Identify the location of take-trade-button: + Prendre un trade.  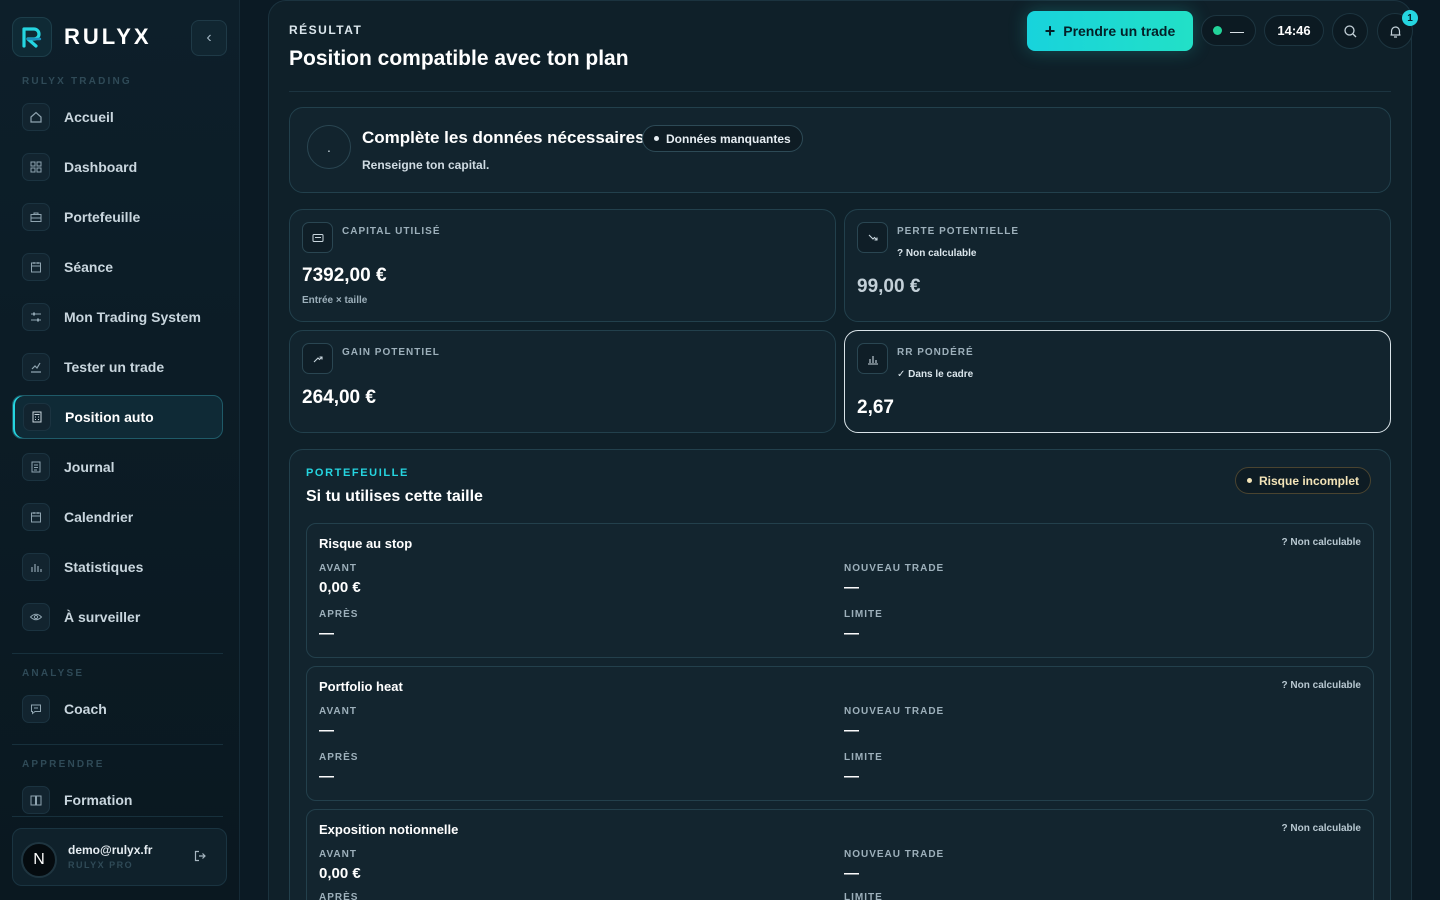
(1110, 31).